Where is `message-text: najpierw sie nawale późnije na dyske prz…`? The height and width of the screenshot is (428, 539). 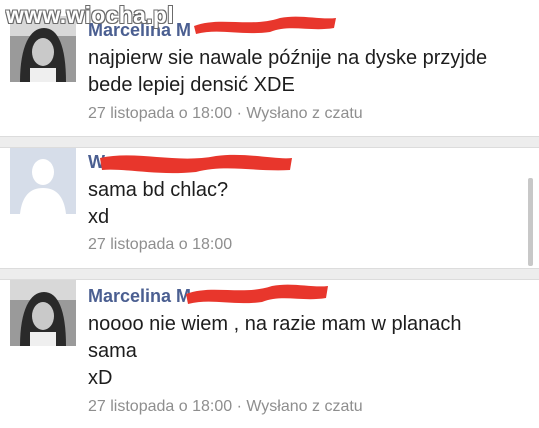
message-text: najpierw sie nawale późnije na dyske prz… is located at coordinates (288, 58).